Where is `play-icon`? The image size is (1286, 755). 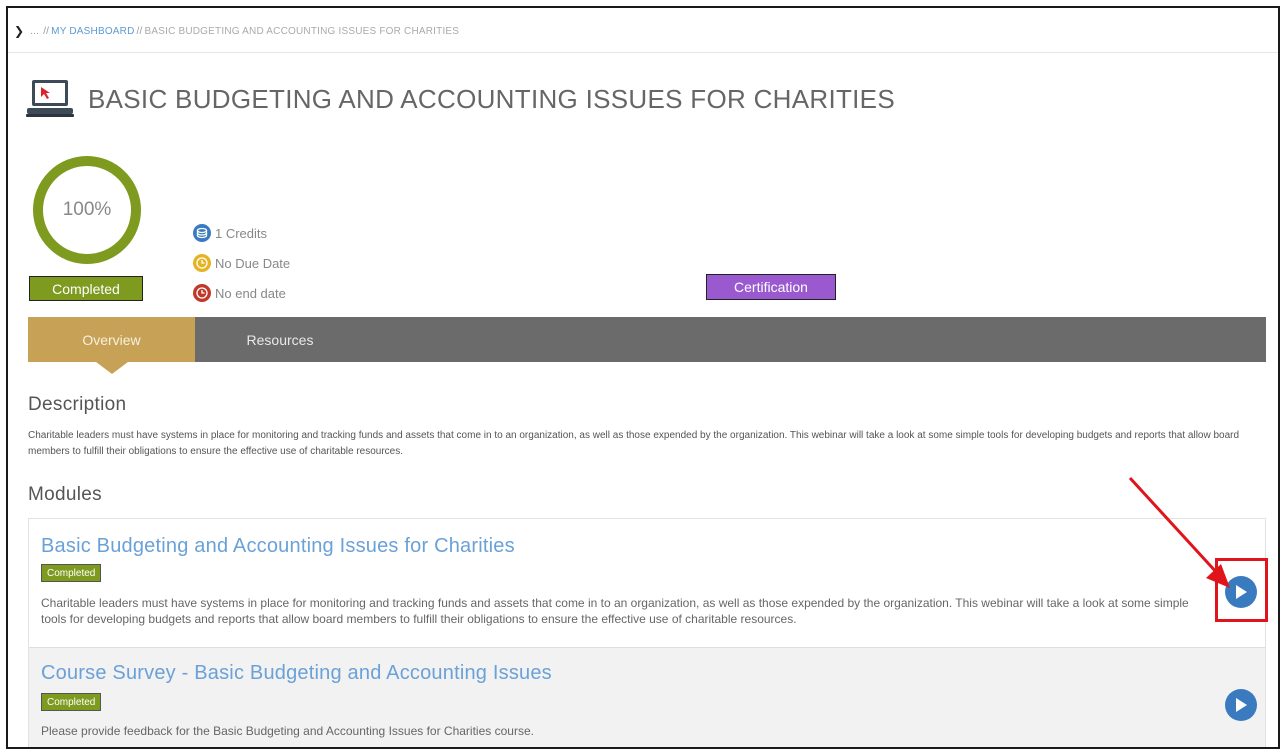
play-icon is located at coordinates (1241, 705).